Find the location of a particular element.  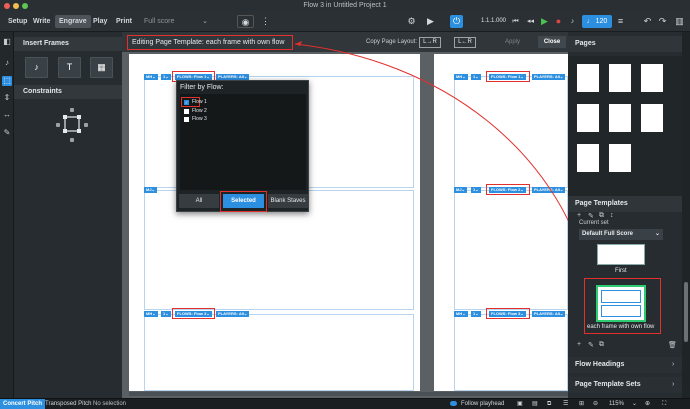

insert-music-frame-button: ♪ is located at coordinates (36, 67).